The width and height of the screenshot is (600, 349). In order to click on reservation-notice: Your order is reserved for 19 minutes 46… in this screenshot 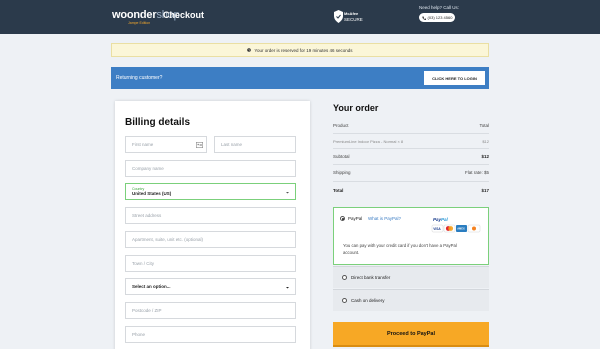, I will do `click(300, 50)`.